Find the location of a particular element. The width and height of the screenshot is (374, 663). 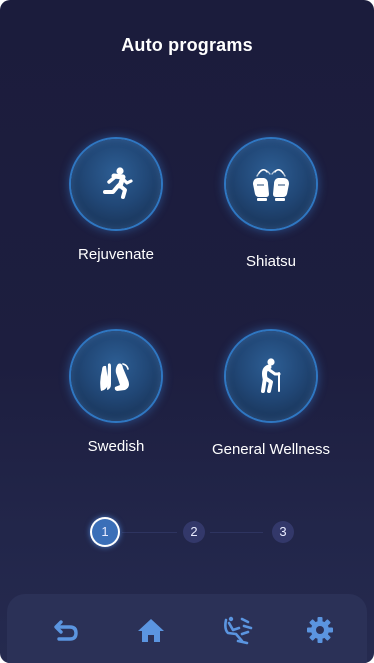

page-dot-3: 3 is located at coordinates (283, 532).